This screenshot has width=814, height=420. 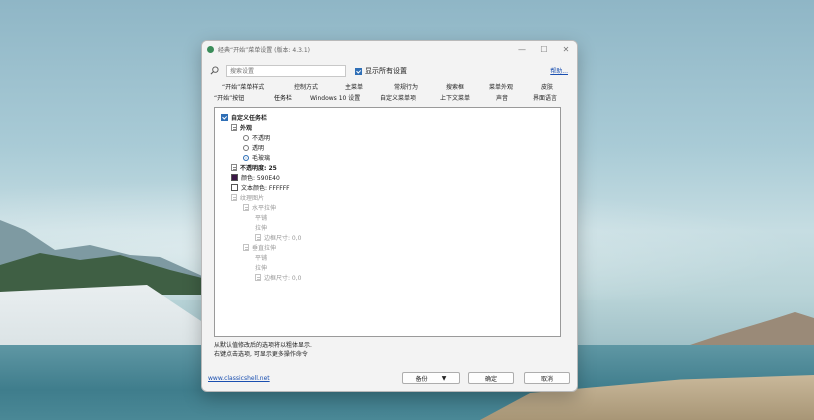 I want to click on website-link: www.classicshell.net, so click(x=239, y=378).